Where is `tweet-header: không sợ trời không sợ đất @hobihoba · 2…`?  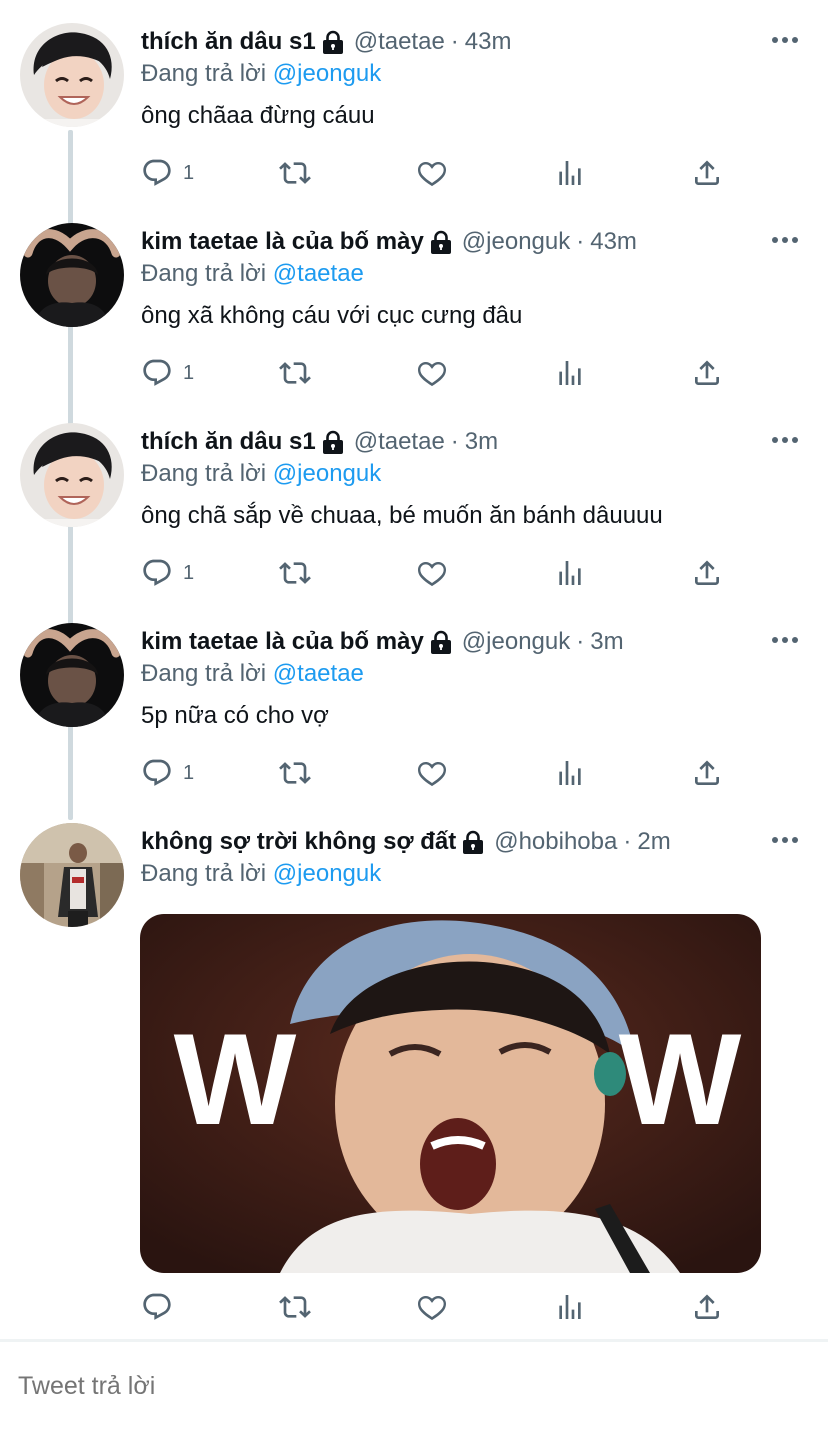
tweet-header: không sợ trời không sợ đất @hobihoba · 2… is located at coordinates (406, 842).